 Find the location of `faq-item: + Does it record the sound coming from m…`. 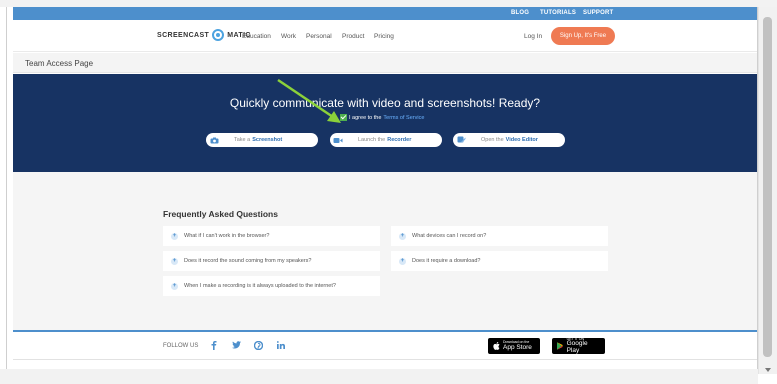

faq-item: + Does it record the sound coming from m… is located at coordinates (271, 261).